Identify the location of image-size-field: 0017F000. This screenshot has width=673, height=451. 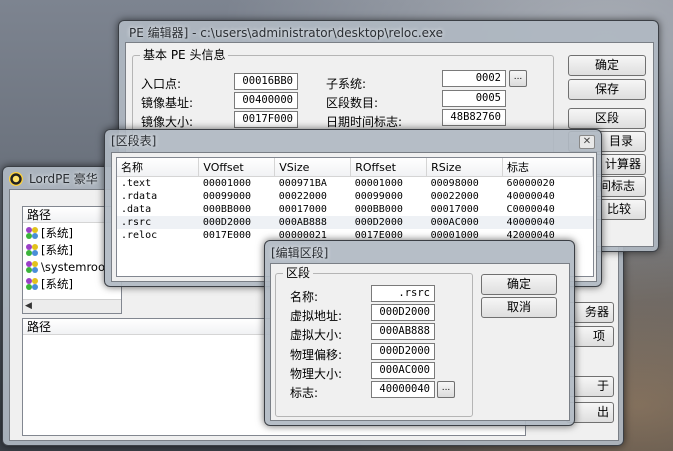
(266, 119).